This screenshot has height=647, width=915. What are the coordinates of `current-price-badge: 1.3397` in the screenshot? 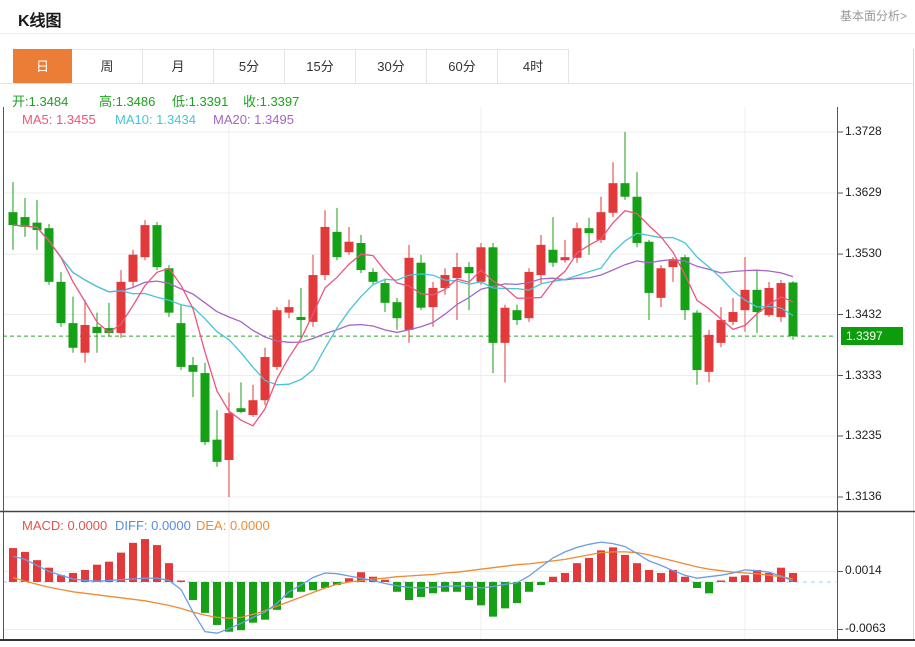 It's located at (872, 336).